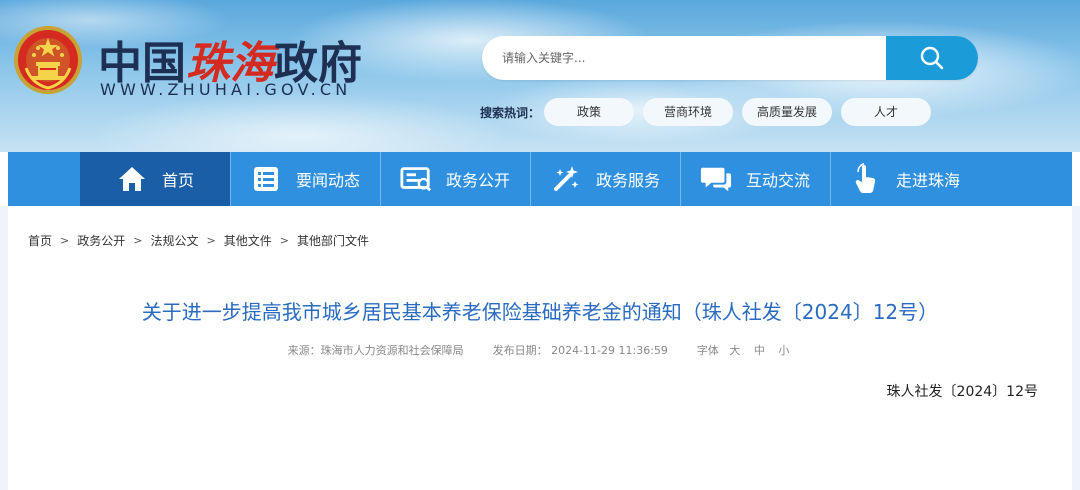  What do you see at coordinates (589, 112) in the screenshot?
I see `hot-word-tag: 政策` at bounding box center [589, 112].